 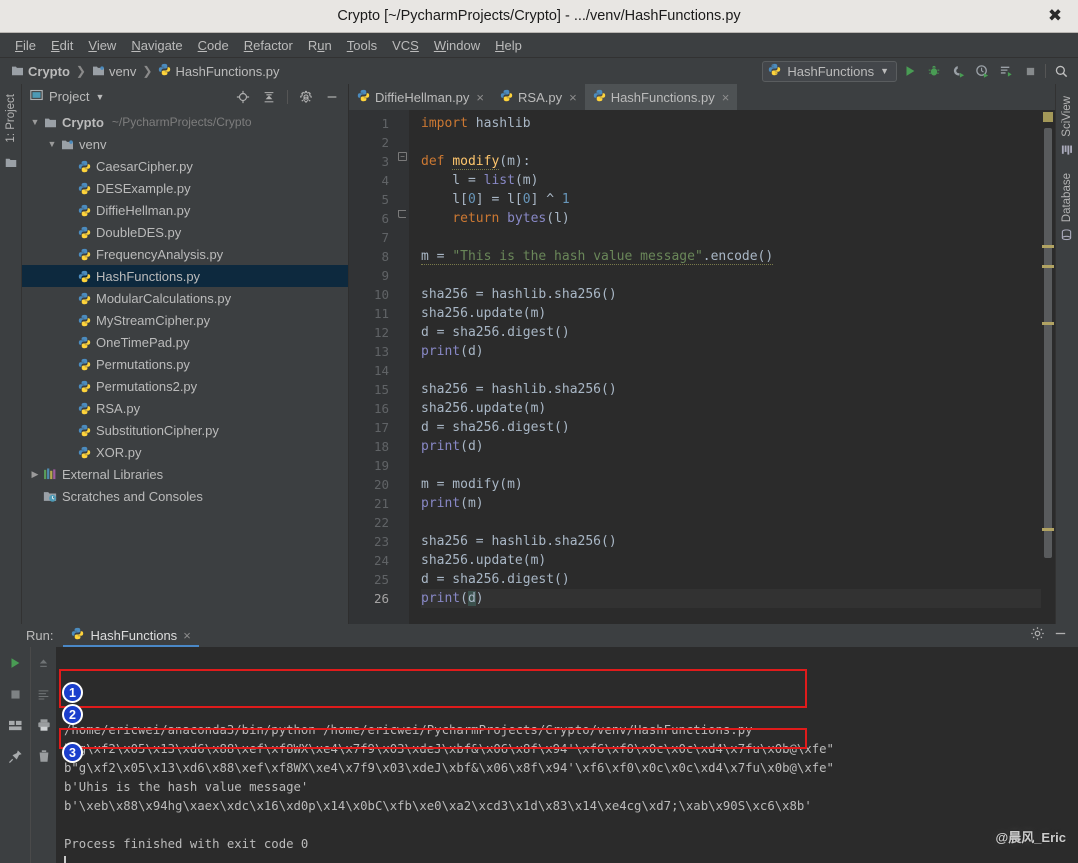 What do you see at coordinates (185, 166) in the screenshot?
I see `tree-item: CaesarCipher.py` at bounding box center [185, 166].